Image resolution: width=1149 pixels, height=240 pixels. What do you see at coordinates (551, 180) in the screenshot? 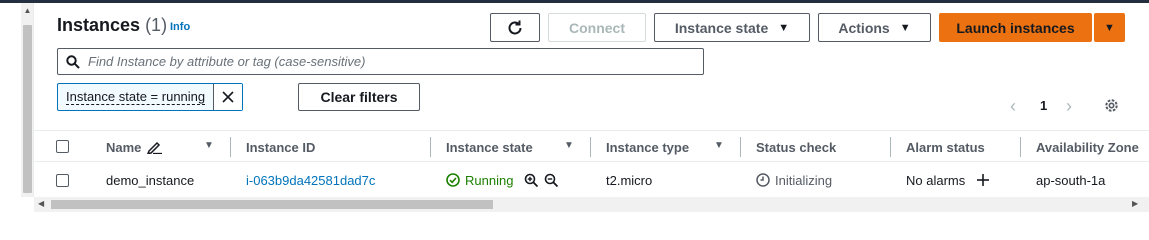
I see `zoom-out-icon` at bounding box center [551, 180].